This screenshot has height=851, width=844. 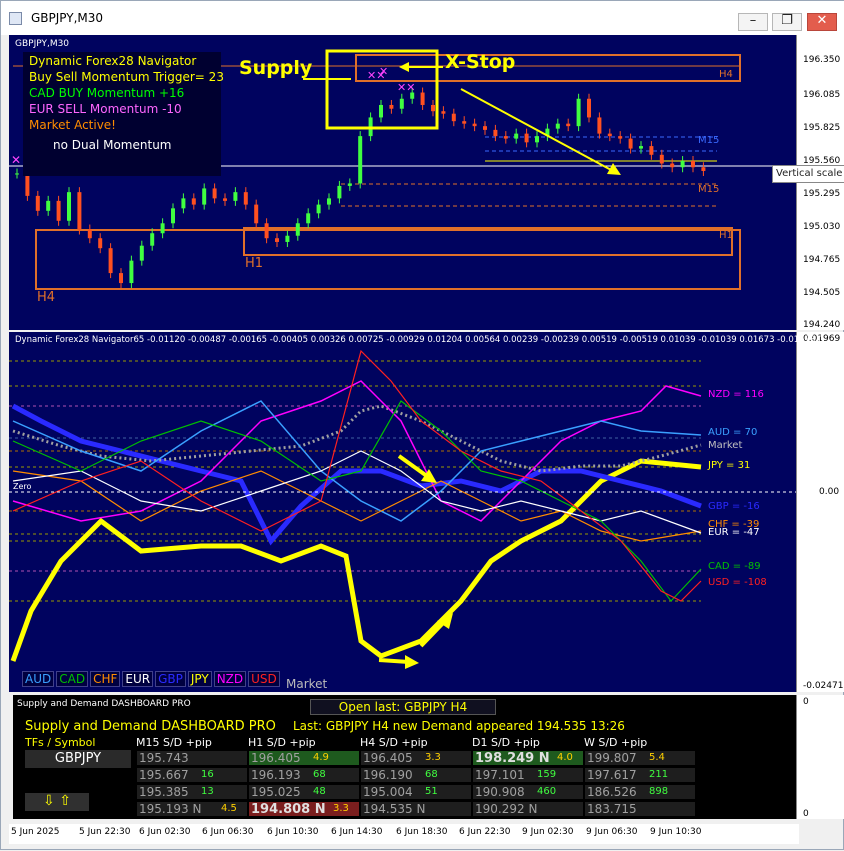 What do you see at coordinates (304, 775) in the screenshot?
I see `sd-cell: 196.193 68` at bounding box center [304, 775].